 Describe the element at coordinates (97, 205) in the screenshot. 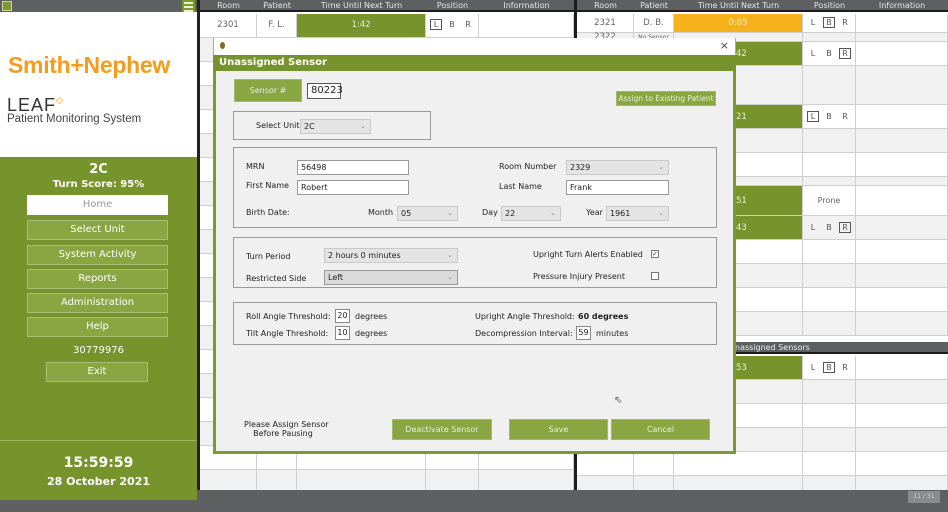

I see `nav-home-button: Home` at that location.